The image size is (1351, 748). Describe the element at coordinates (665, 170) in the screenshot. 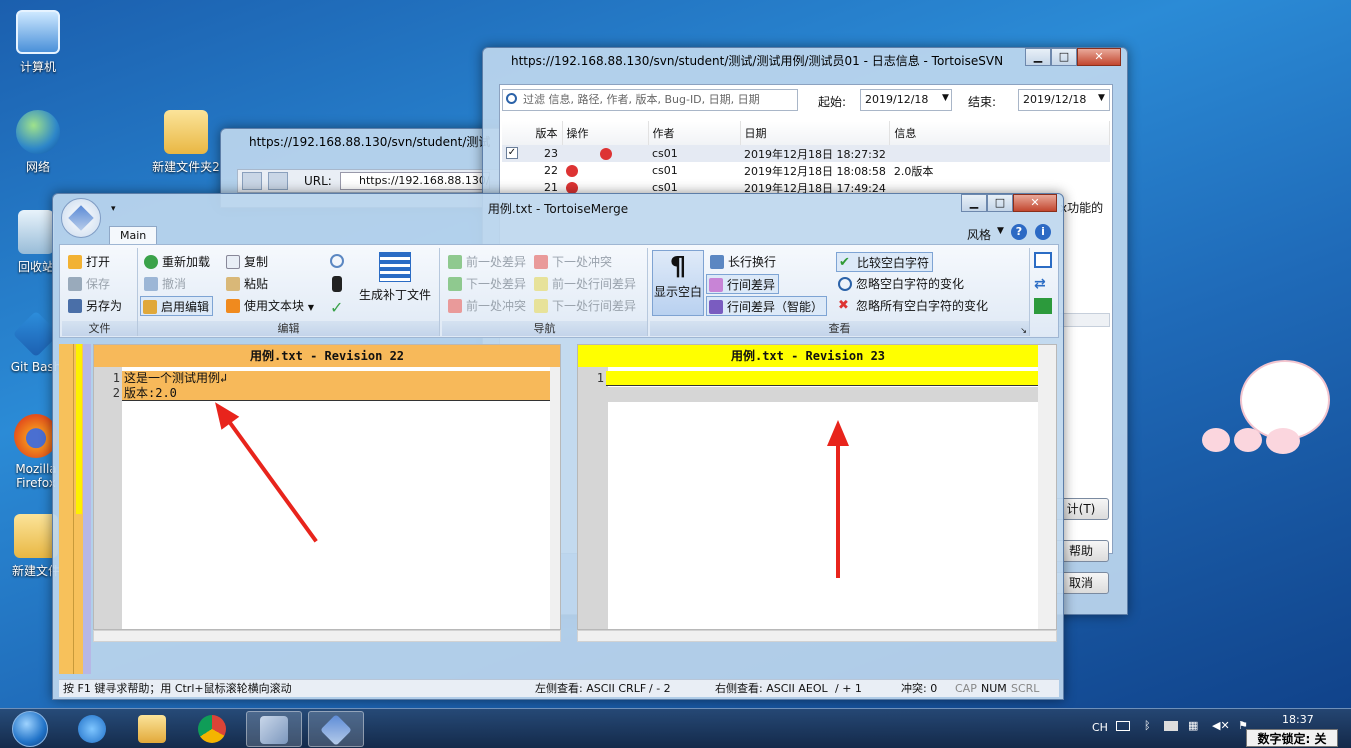

I see `author: cs01` at that location.